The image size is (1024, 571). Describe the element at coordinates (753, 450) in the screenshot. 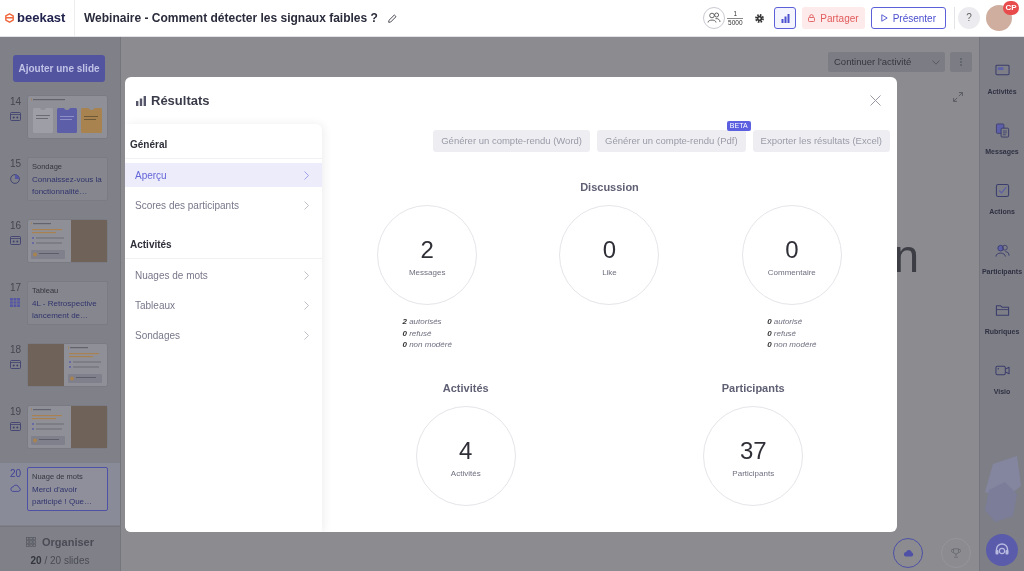

I see `stat-value: 37` at that location.